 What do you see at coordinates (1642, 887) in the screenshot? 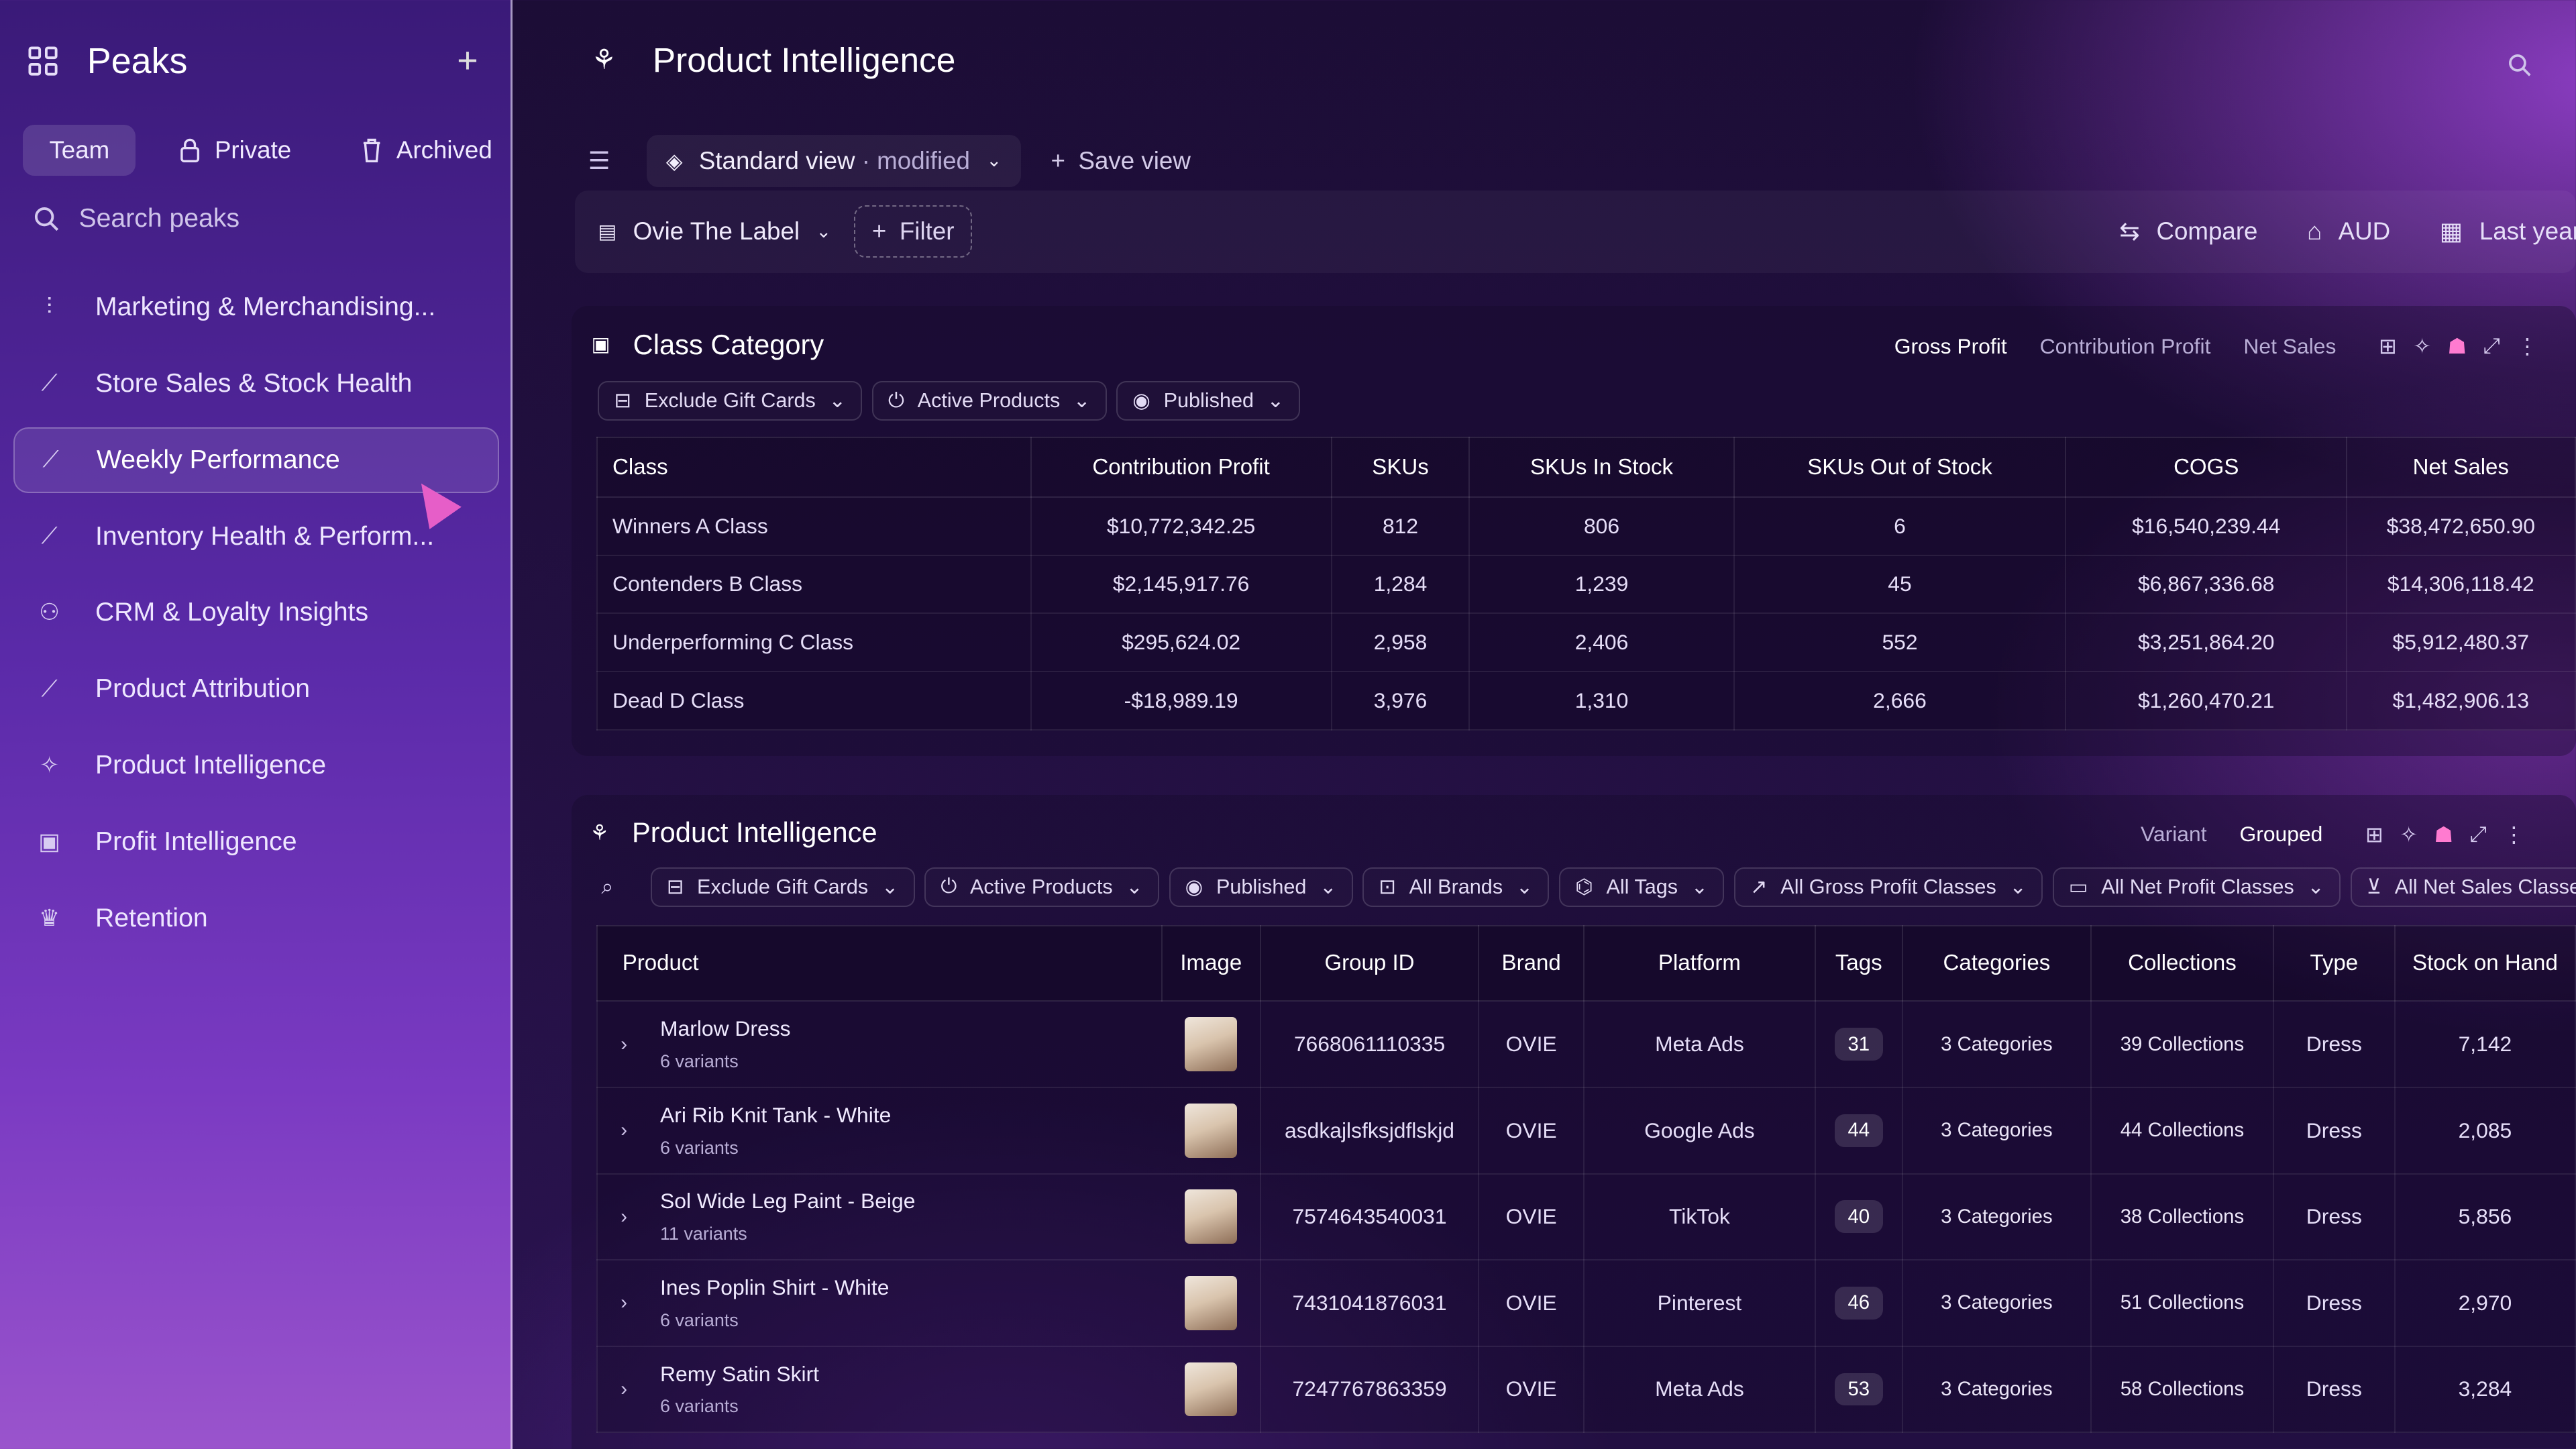
I see `chip-all-tags: ⌬ All Tags ⌄` at bounding box center [1642, 887].